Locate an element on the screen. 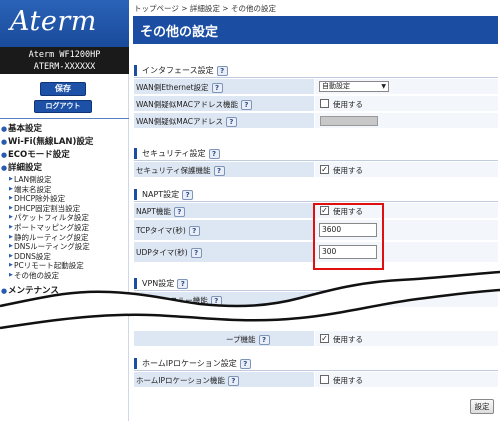  nav-sub-dhcp-exclude: ▶ DHCP除外設定 is located at coordinates (64, 199).